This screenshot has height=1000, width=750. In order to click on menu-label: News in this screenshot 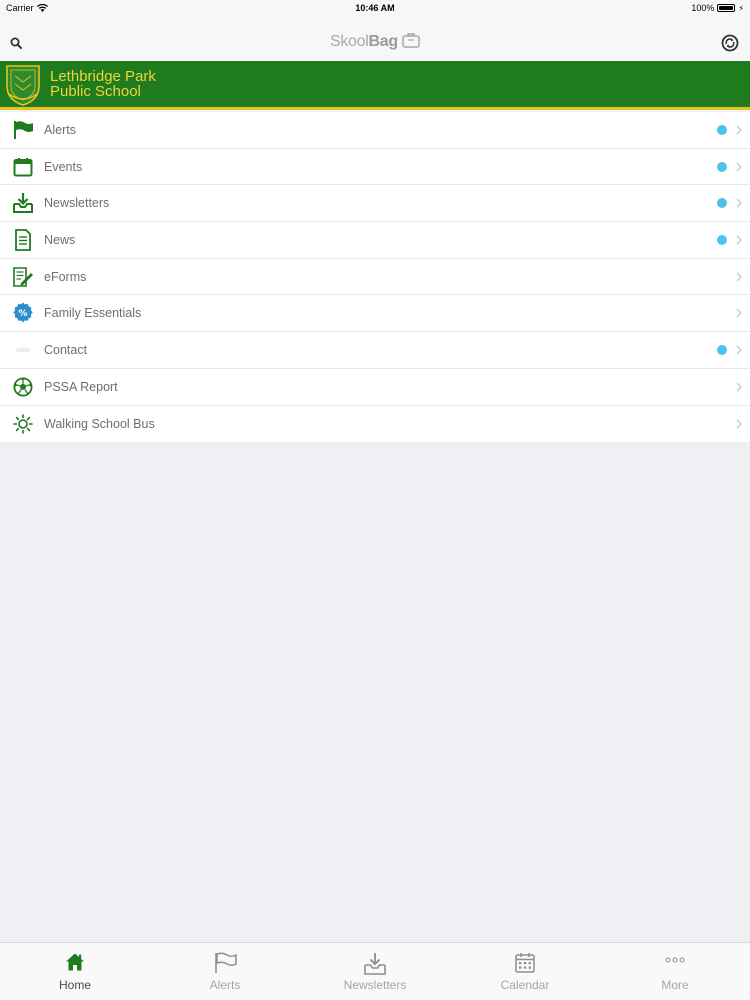, I will do `click(60, 239)`.